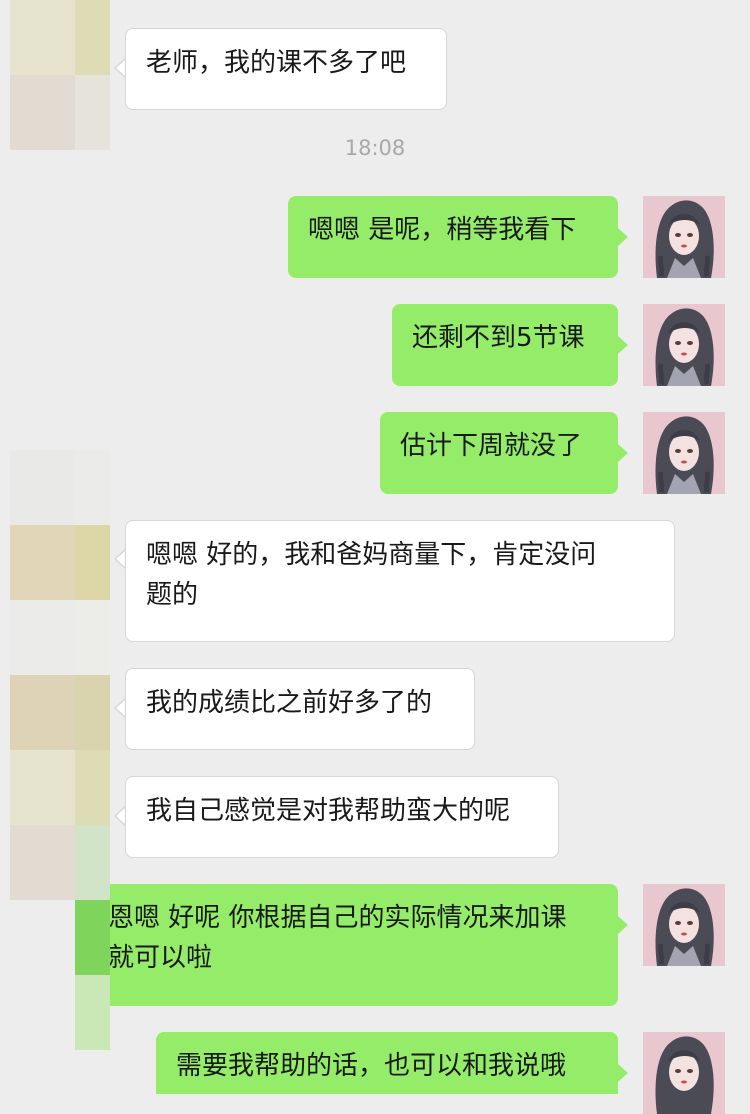 This screenshot has width=750, height=1114. Describe the element at coordinates (375, 148) in the screenshot. I see `message-timestamp: 18:08` at that location.